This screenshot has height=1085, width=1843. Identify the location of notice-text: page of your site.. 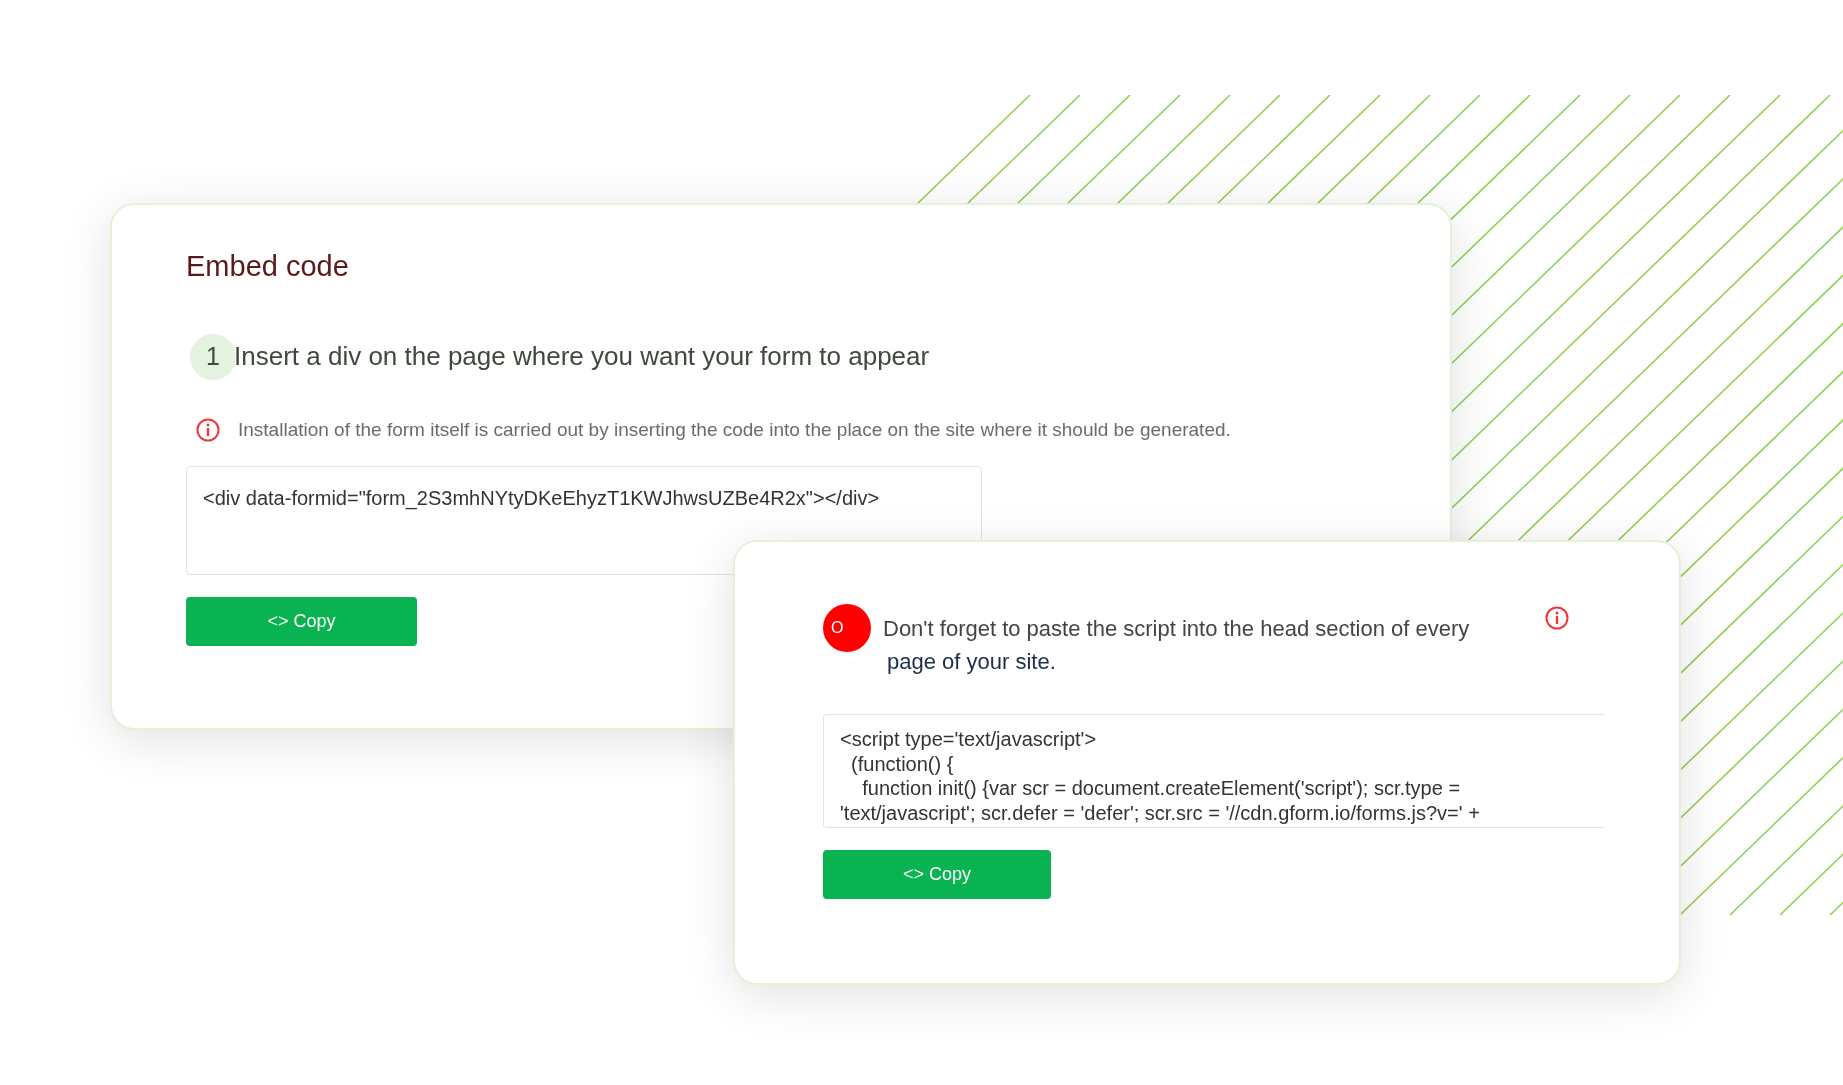
(972, 662).